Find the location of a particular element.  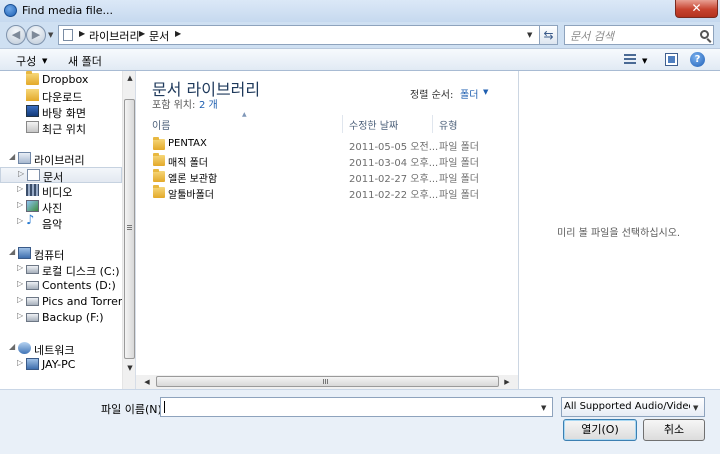

file-row: 매직 폴더 2011-03-04 오후... 파일 폴더 is located at coordinates (328, 161).